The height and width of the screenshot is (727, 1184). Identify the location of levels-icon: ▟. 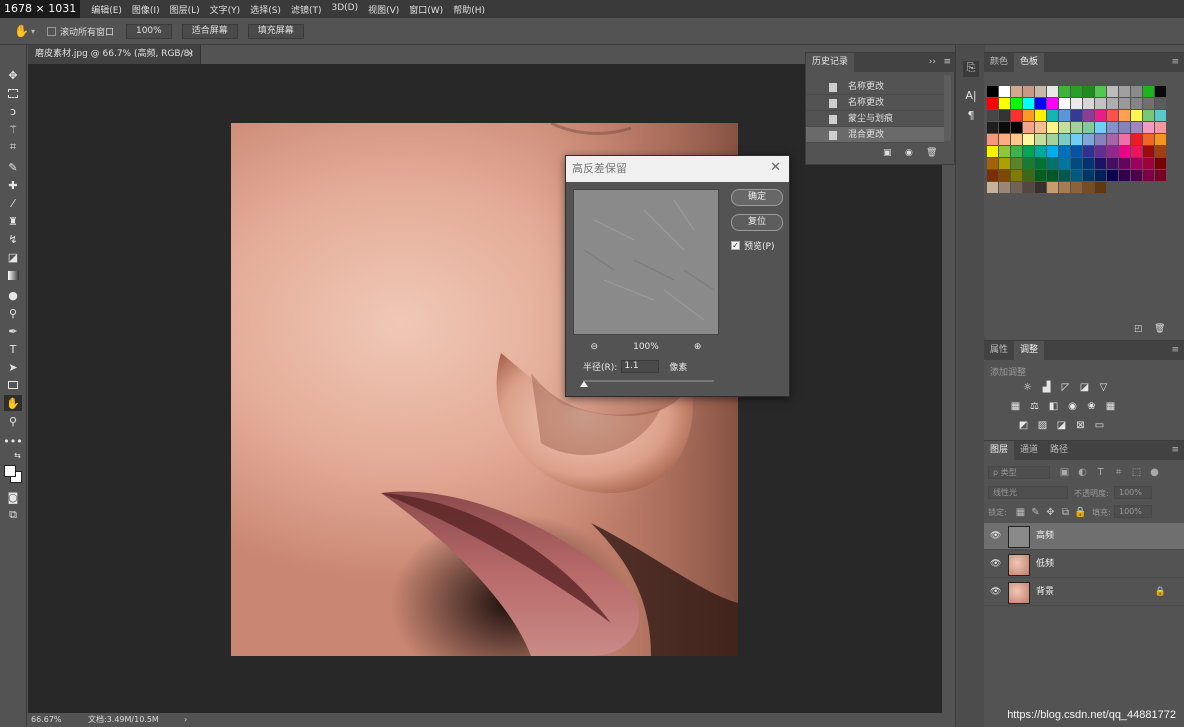
(1046, 387).